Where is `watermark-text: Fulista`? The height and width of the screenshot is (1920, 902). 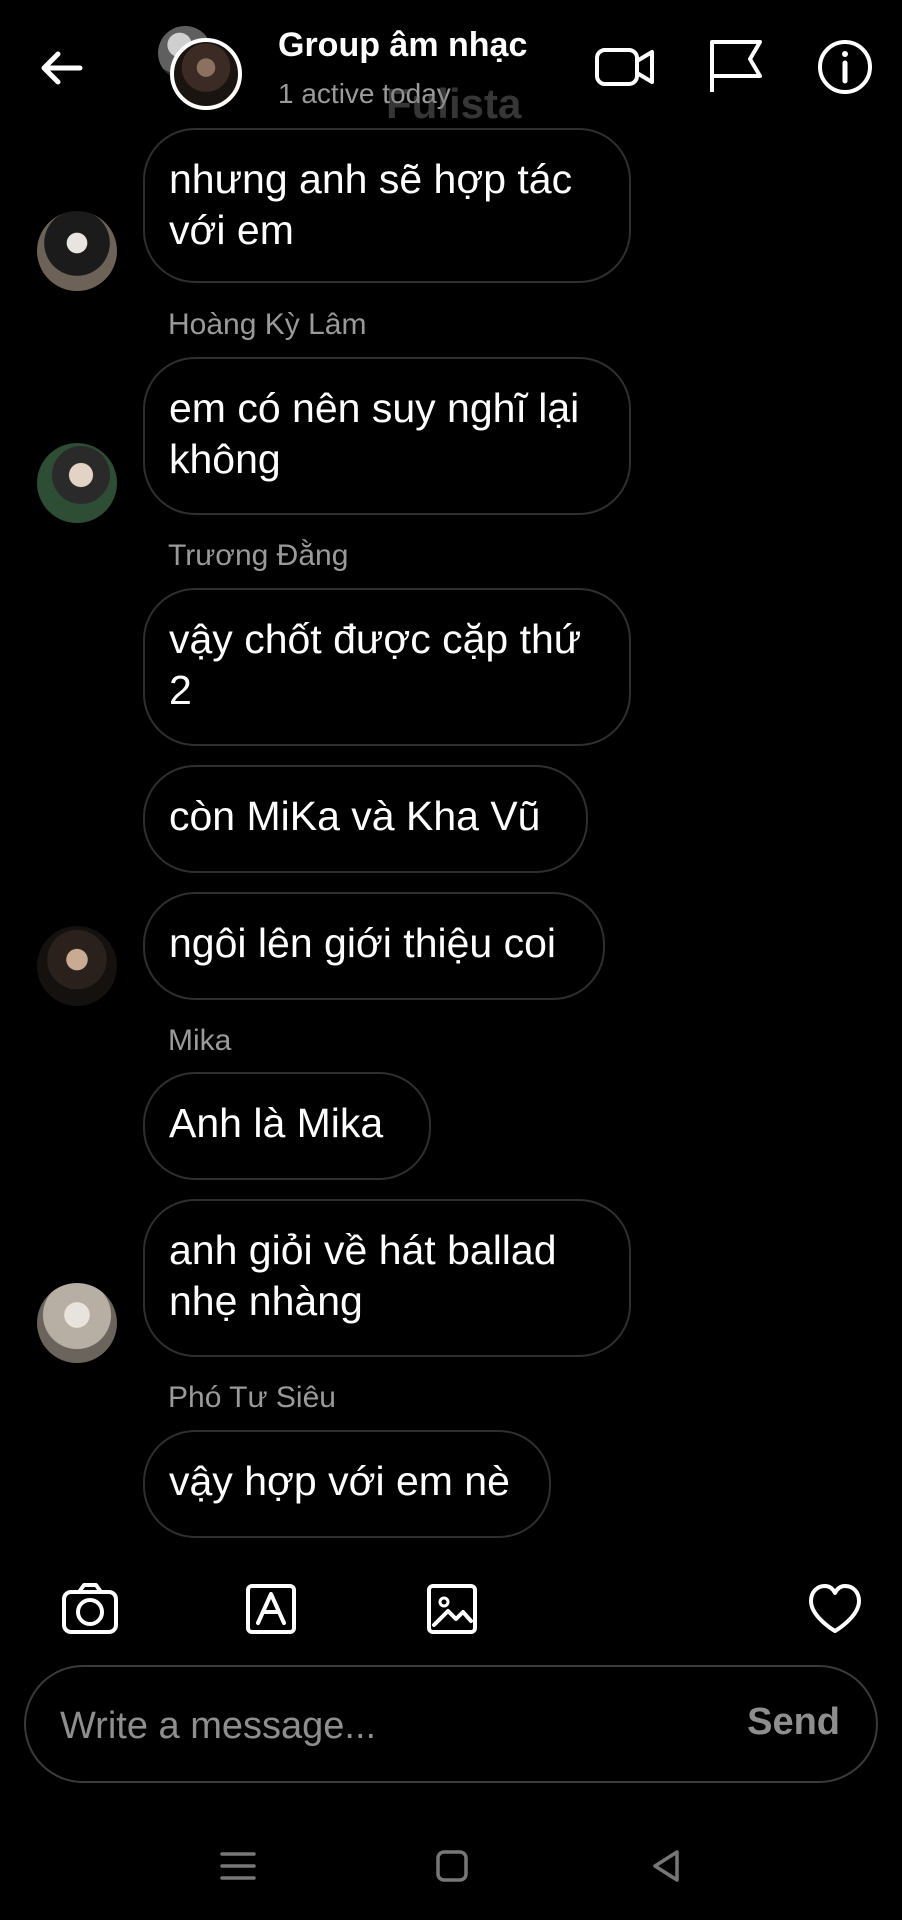 watermark-text: Fulista is located at coordinates (454, 103).